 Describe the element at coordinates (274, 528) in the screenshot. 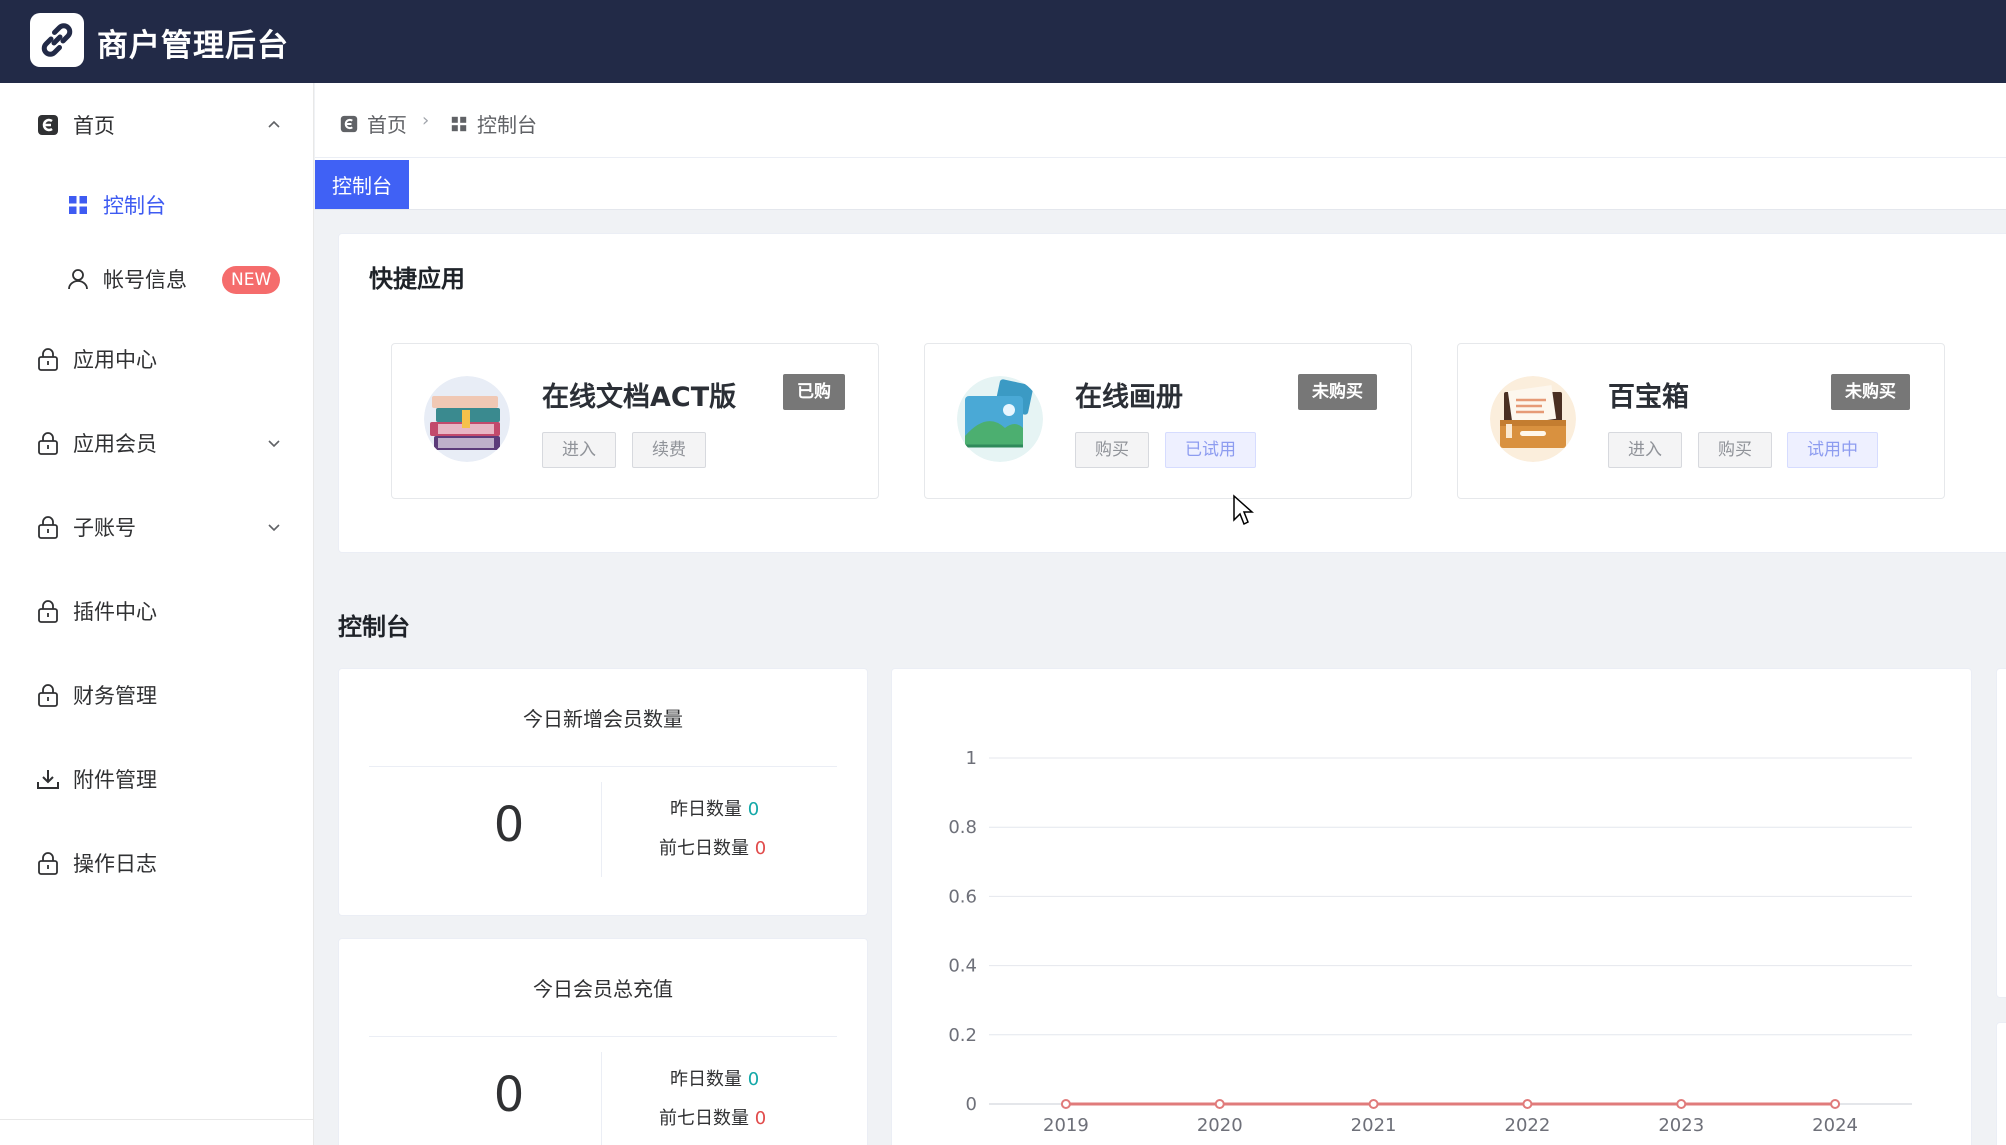

I see `chevron-down-icon` at that location.